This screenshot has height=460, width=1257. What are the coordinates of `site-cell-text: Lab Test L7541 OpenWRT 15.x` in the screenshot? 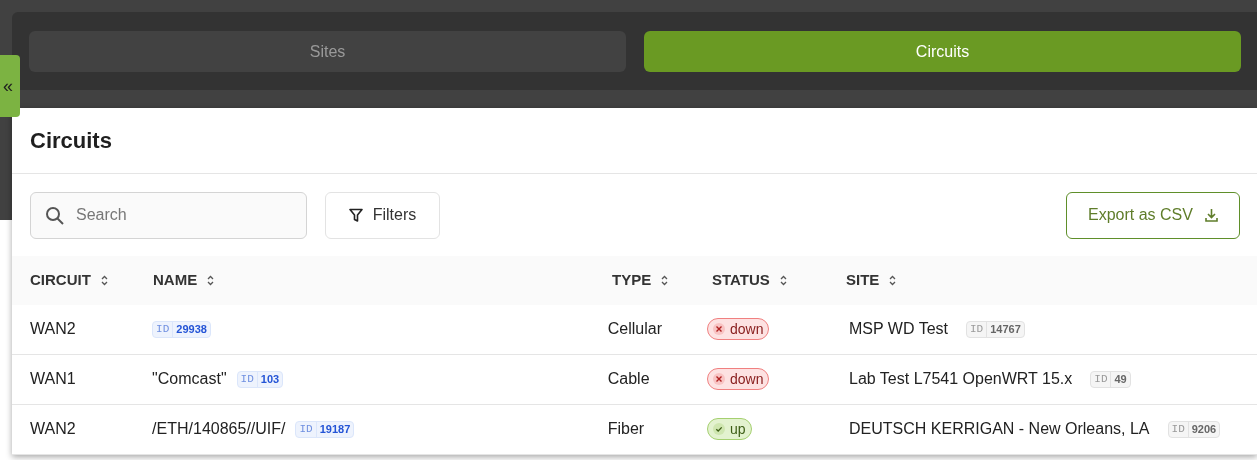 It's located at (961, 379).